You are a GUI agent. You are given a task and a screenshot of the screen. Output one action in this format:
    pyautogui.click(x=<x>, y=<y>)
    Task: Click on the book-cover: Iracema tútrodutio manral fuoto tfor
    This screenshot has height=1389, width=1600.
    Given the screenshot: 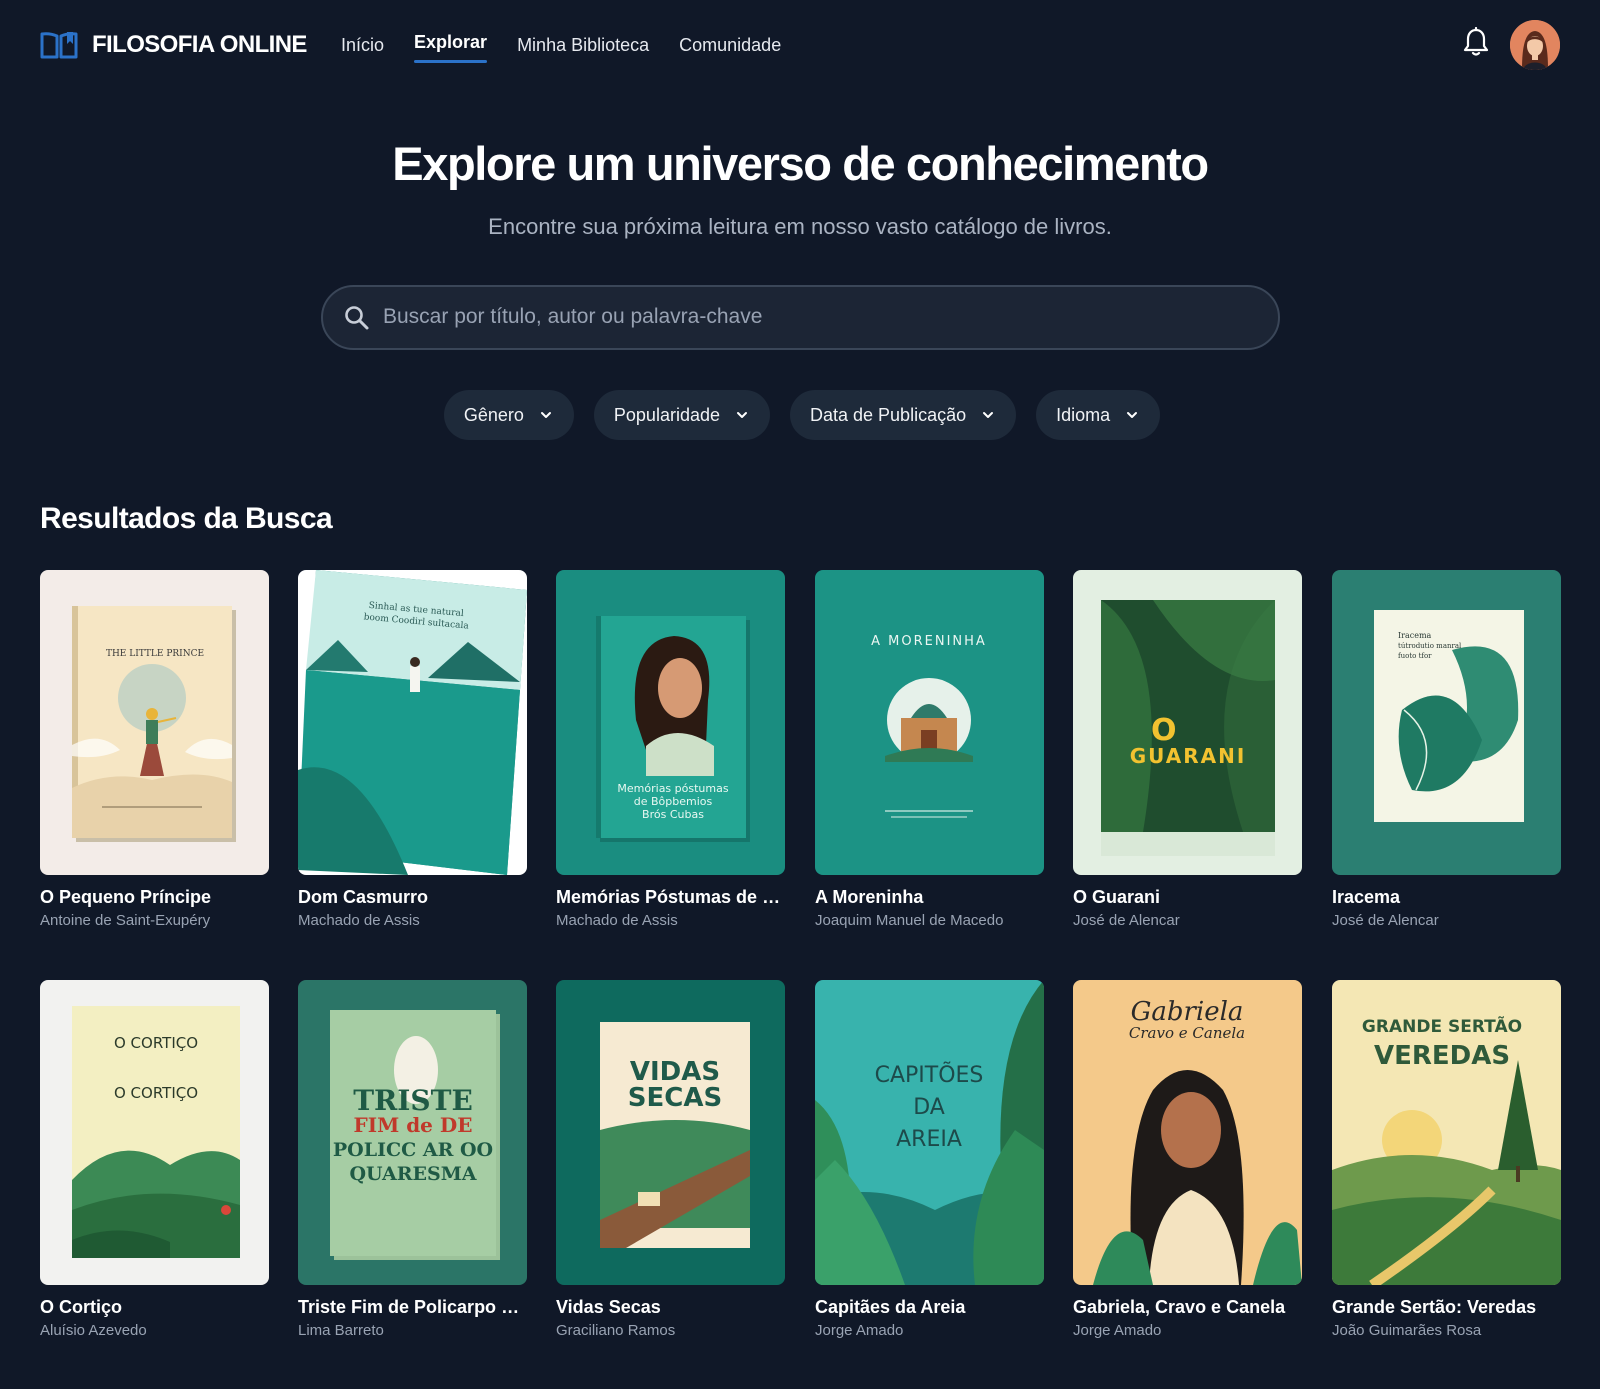 What is the action you would take?
    pyautogui.click(x=1446, y=722)
    